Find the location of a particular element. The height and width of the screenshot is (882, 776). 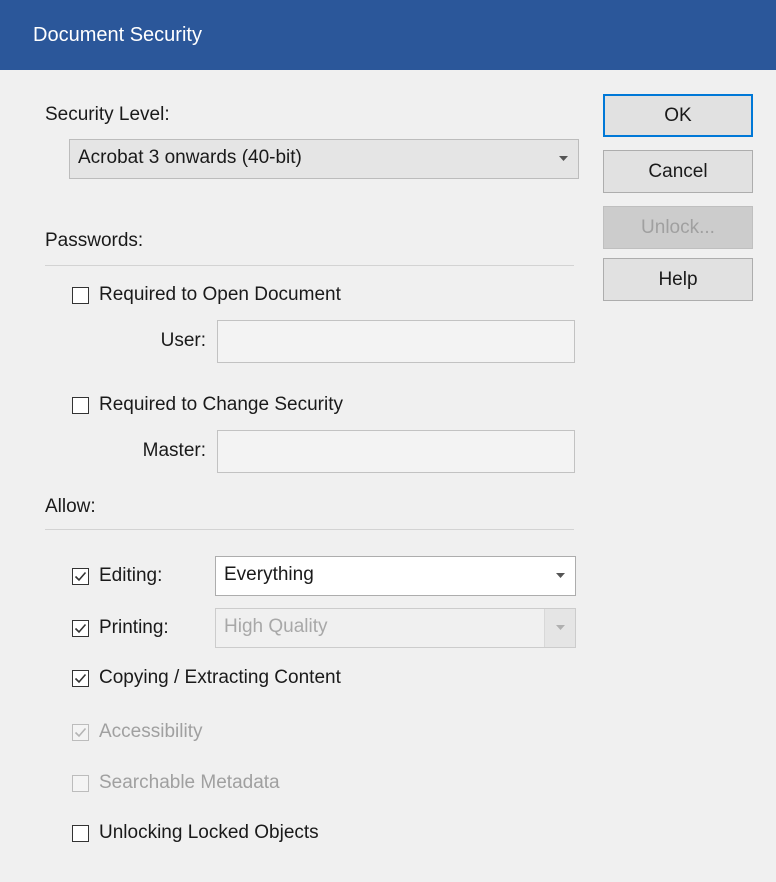

accessibility-label: Accessibility is located at coordinates (151, 731).